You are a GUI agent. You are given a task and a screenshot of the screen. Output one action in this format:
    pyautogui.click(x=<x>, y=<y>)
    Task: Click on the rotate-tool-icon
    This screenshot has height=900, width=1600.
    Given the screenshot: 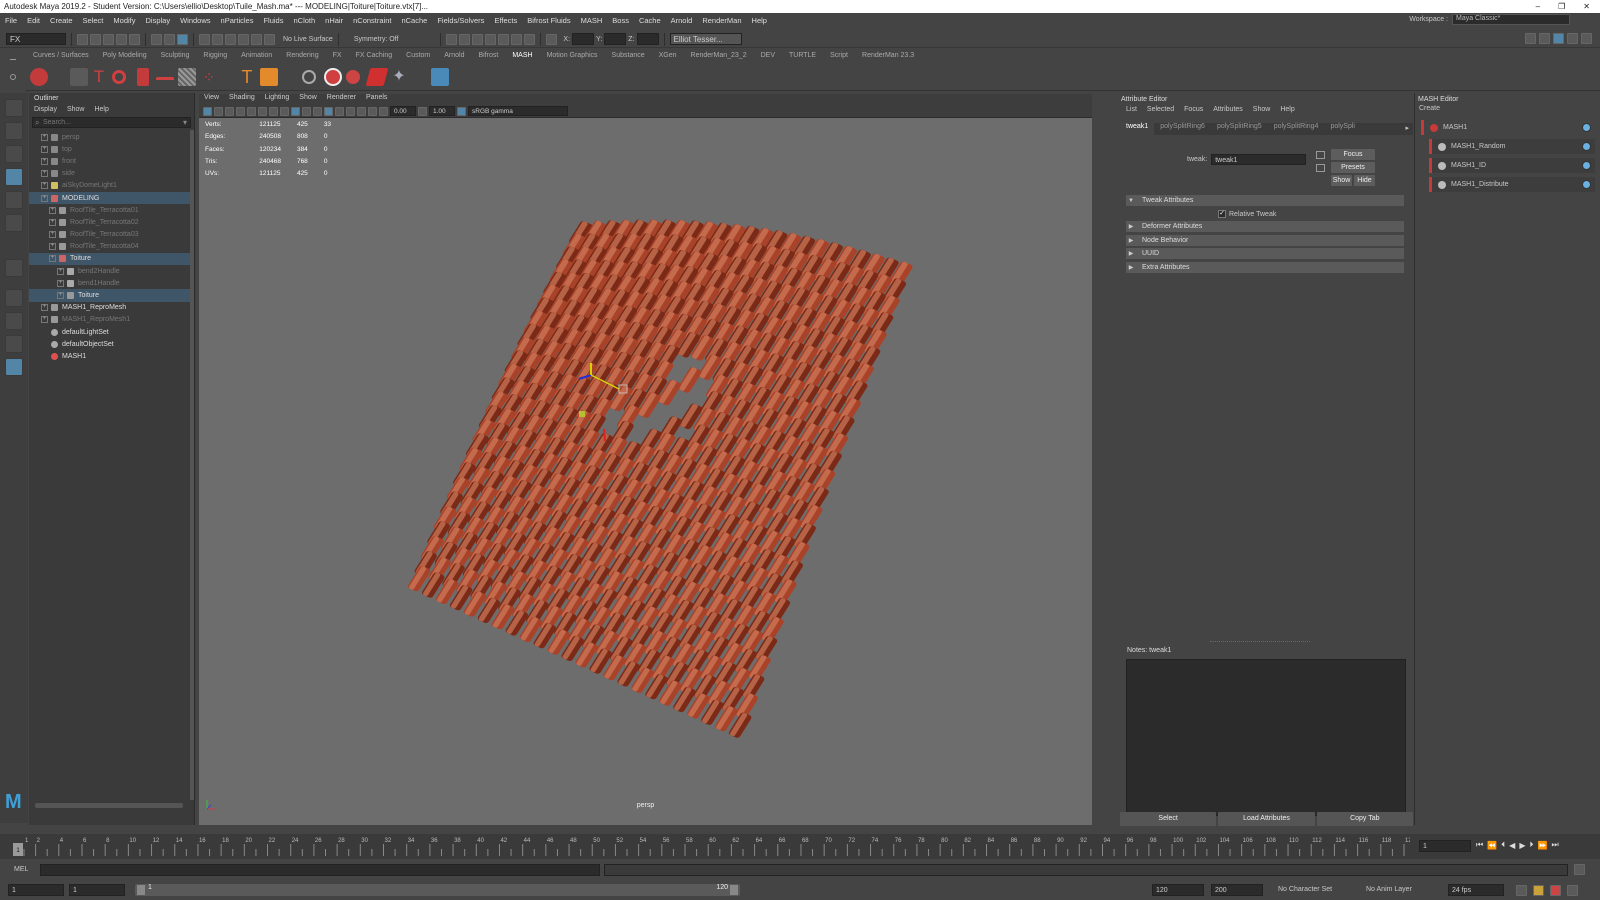 What is the action you would take?
    pyautogui.click(x=14, y=200)
    